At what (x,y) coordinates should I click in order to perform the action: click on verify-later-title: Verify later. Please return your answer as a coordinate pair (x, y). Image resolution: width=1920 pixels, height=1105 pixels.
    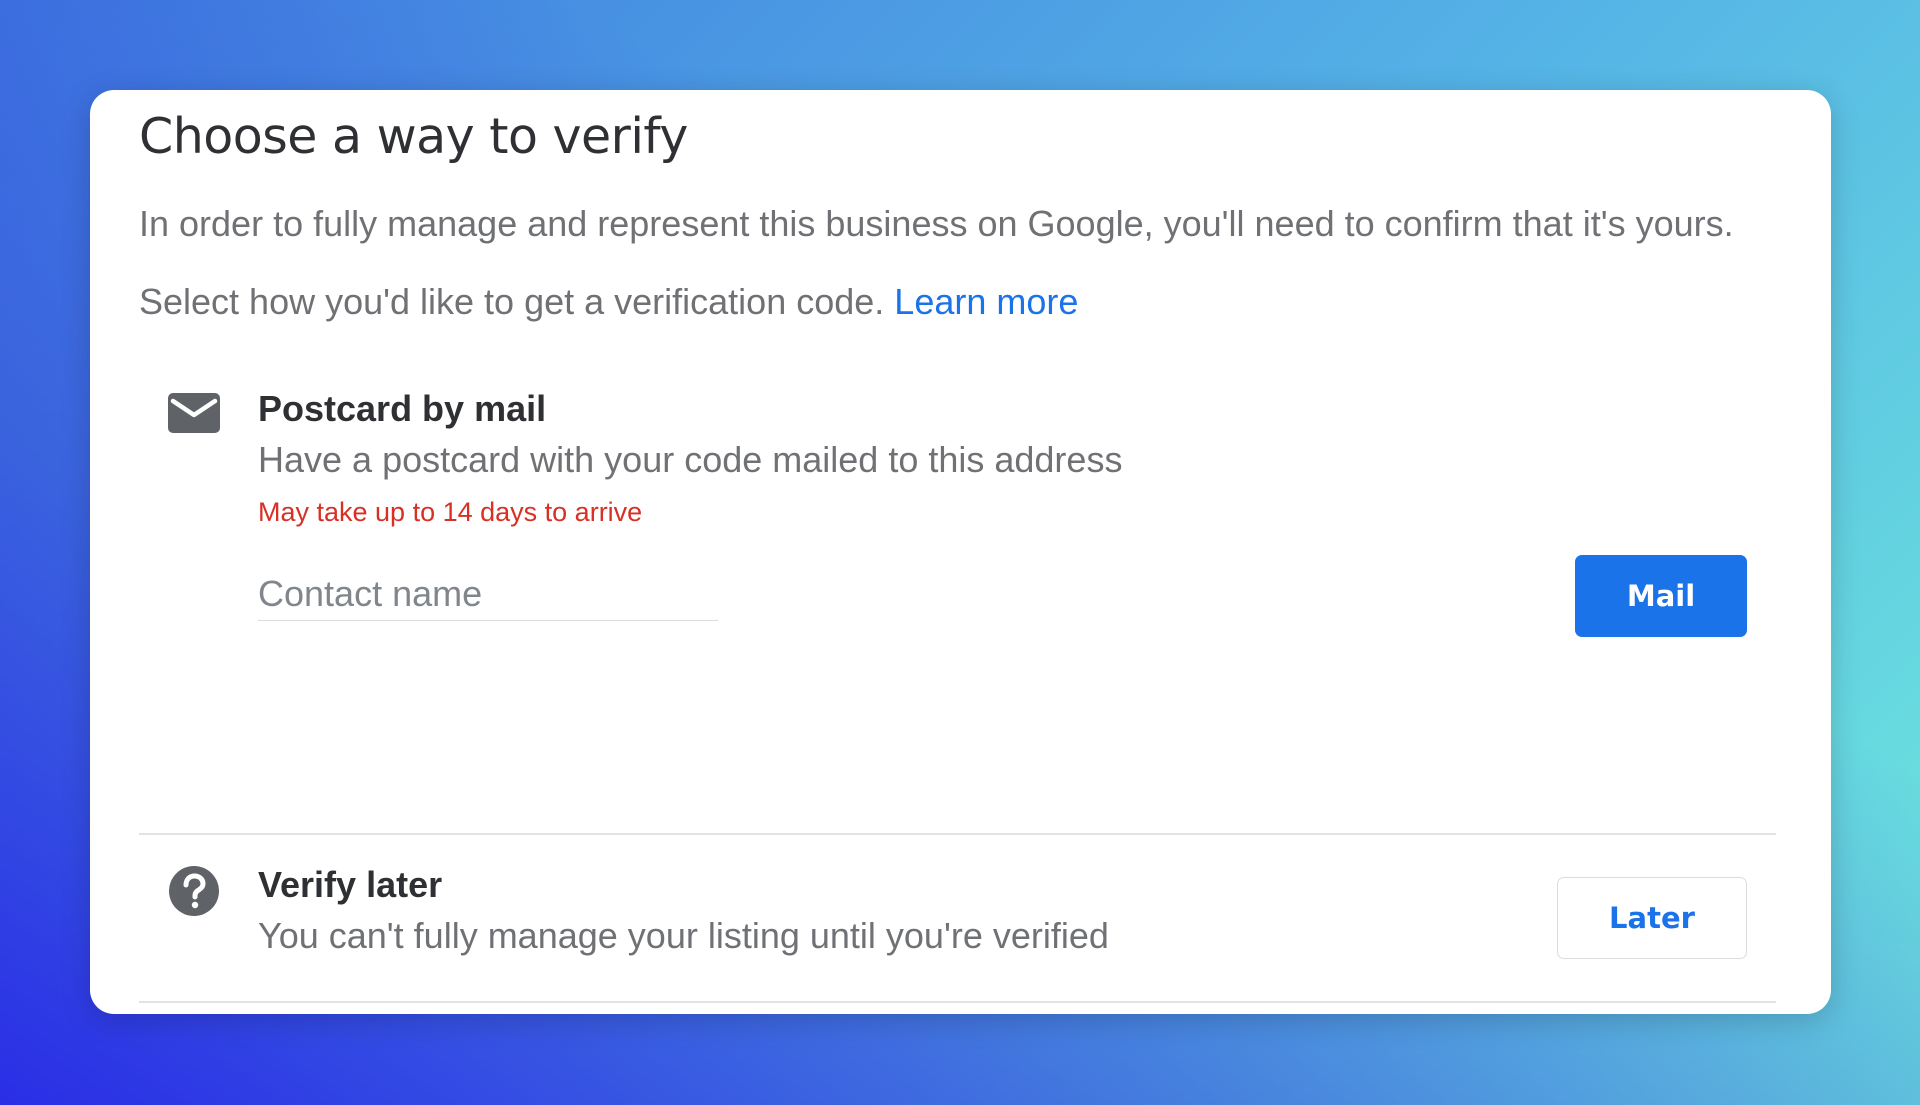
    Looking at the image, I should click on (350, 884).